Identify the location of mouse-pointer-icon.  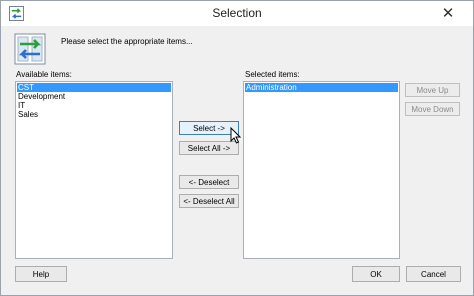
(235, 135).